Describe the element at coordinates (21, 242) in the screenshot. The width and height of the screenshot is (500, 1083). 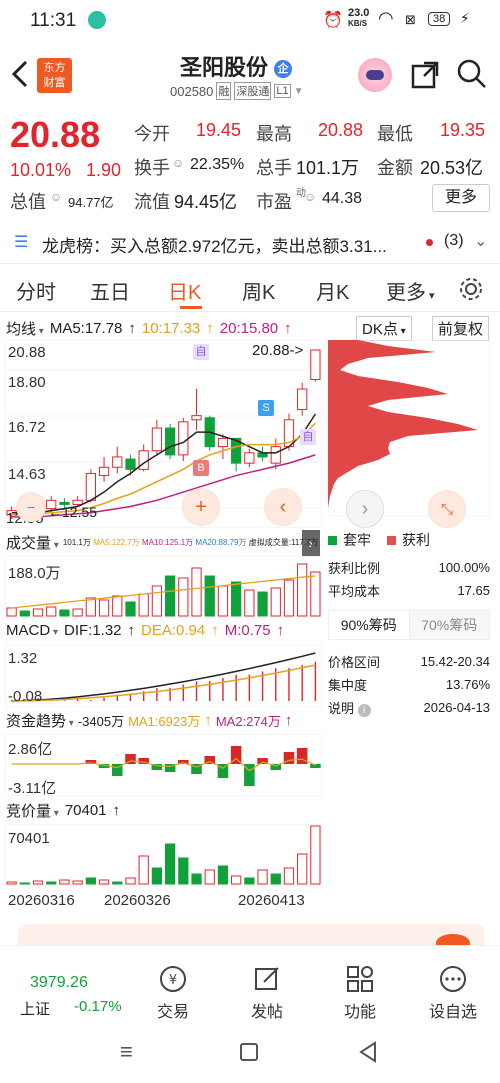
I see `list-icon: ☰` at that location.